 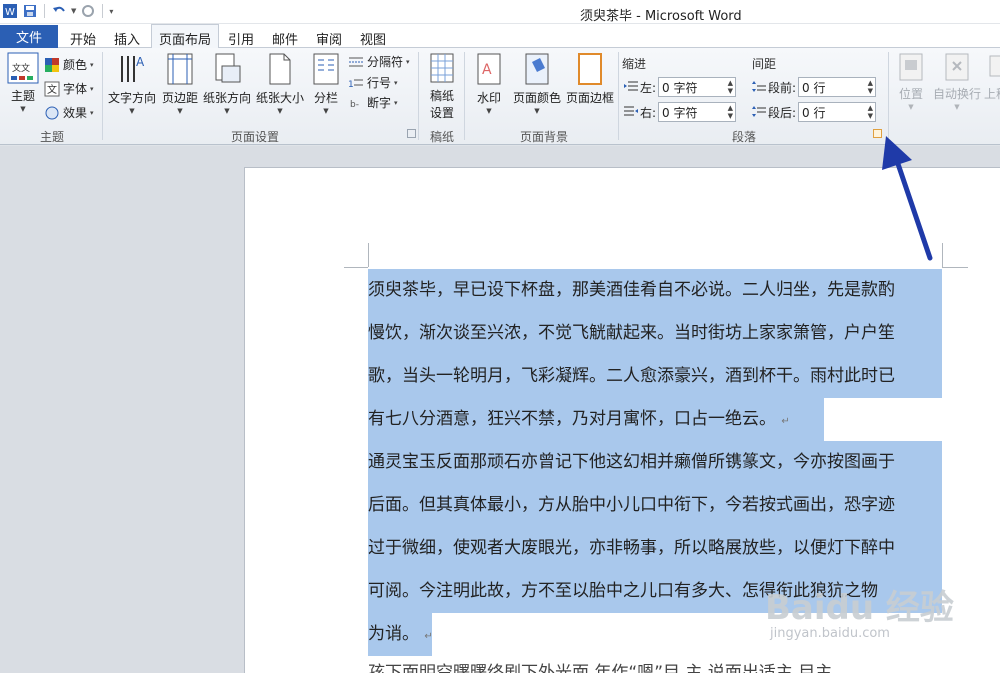 What do you see at coordinates (285, 38) in the screenshot?
I see `tab-mailings: 邮件` at bounding box center [285, 38].